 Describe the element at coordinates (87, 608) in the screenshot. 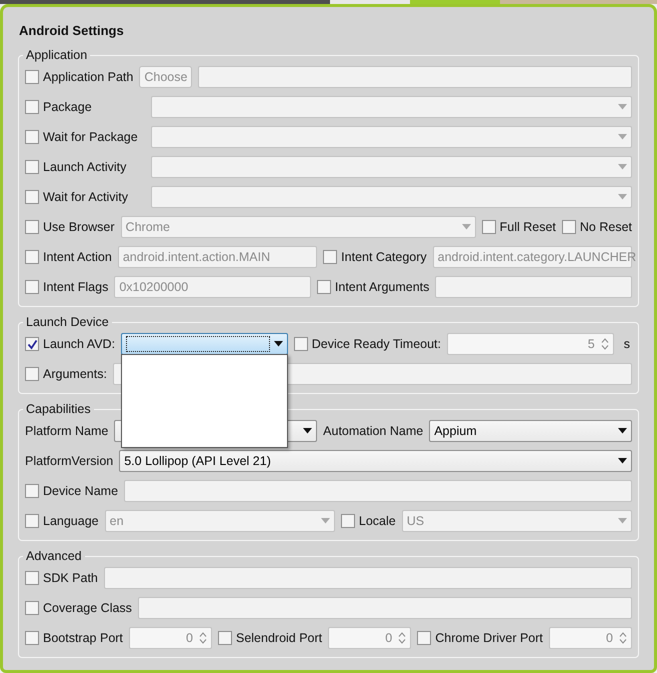

I see `checkbox-label: Coverage Class` at that location.